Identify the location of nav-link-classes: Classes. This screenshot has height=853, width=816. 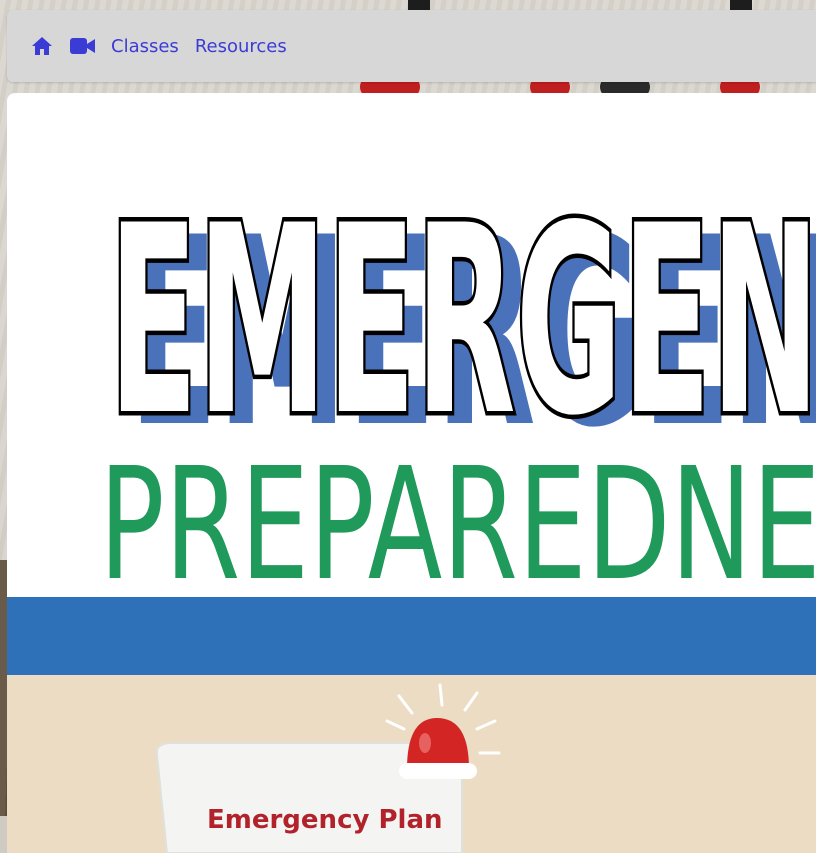
(145, 46).